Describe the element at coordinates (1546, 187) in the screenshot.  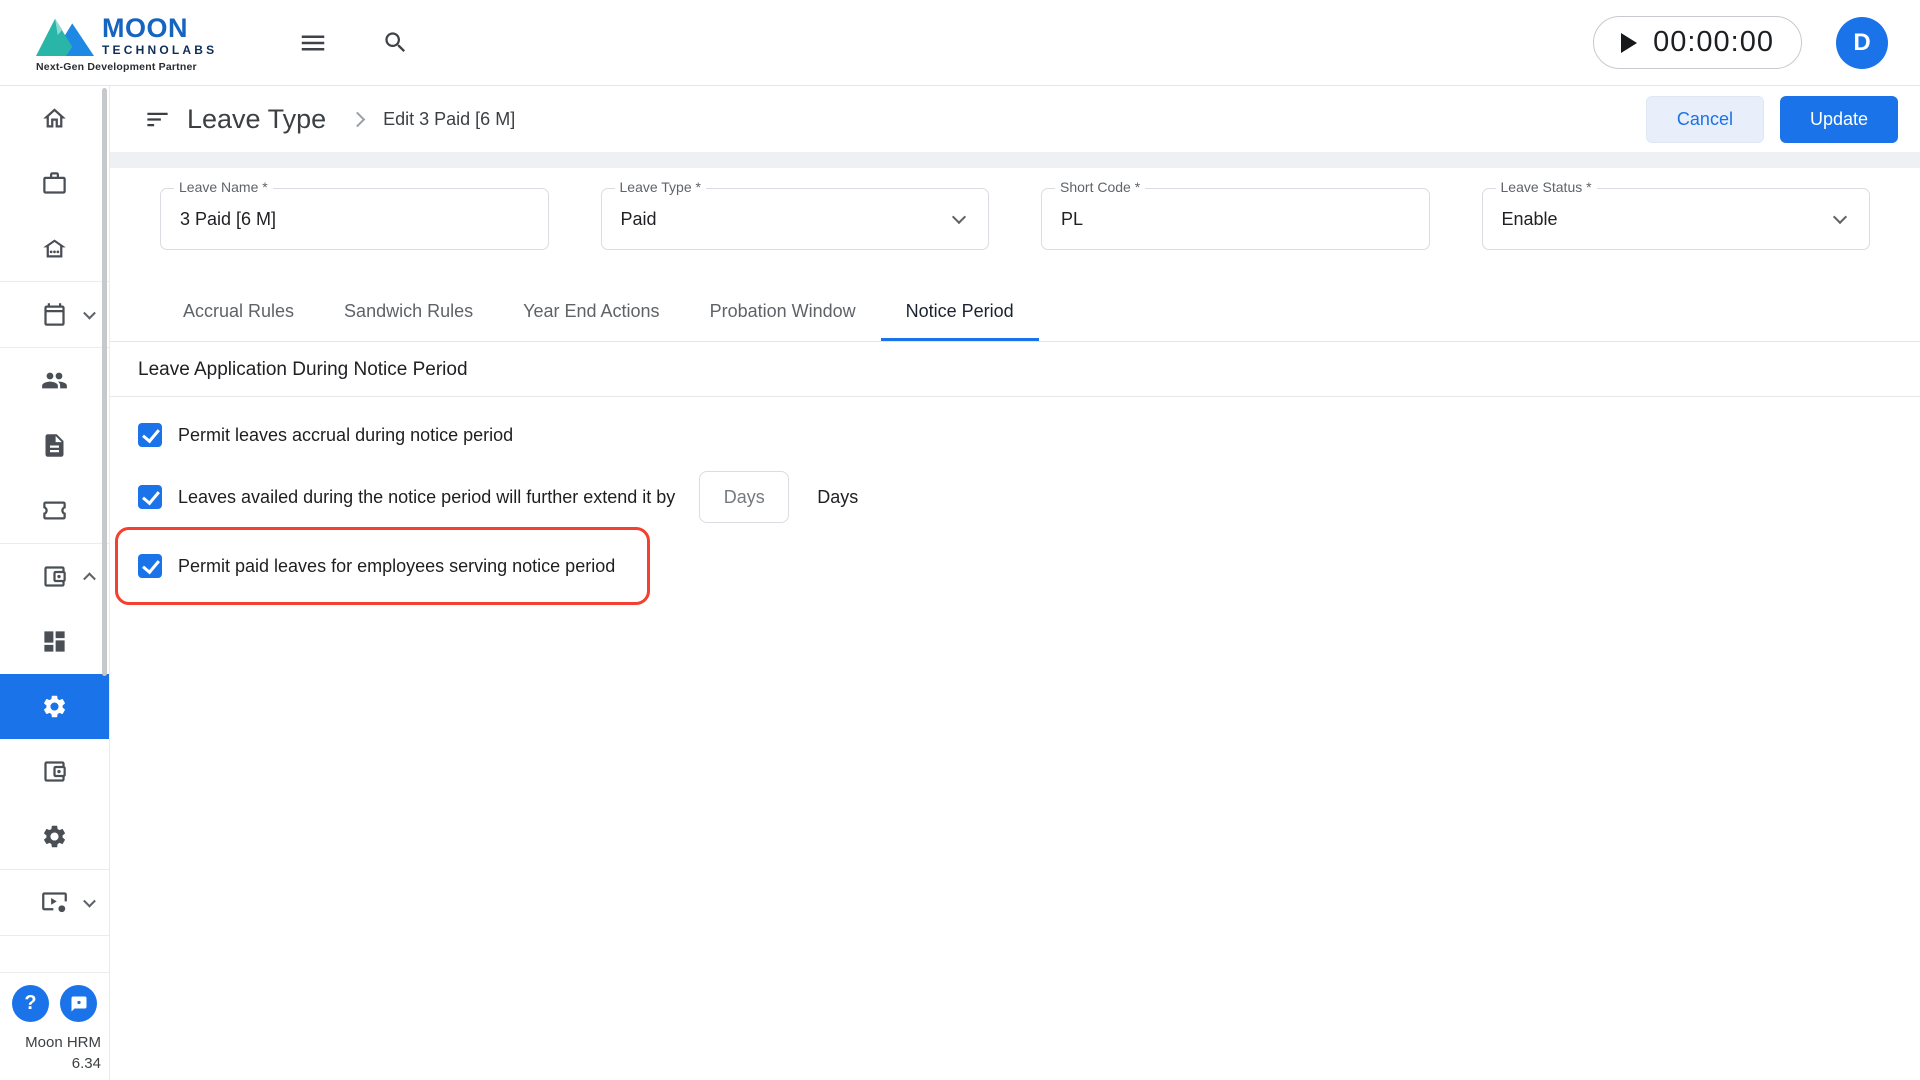
I see `field-label: Leave Status *` at that location.